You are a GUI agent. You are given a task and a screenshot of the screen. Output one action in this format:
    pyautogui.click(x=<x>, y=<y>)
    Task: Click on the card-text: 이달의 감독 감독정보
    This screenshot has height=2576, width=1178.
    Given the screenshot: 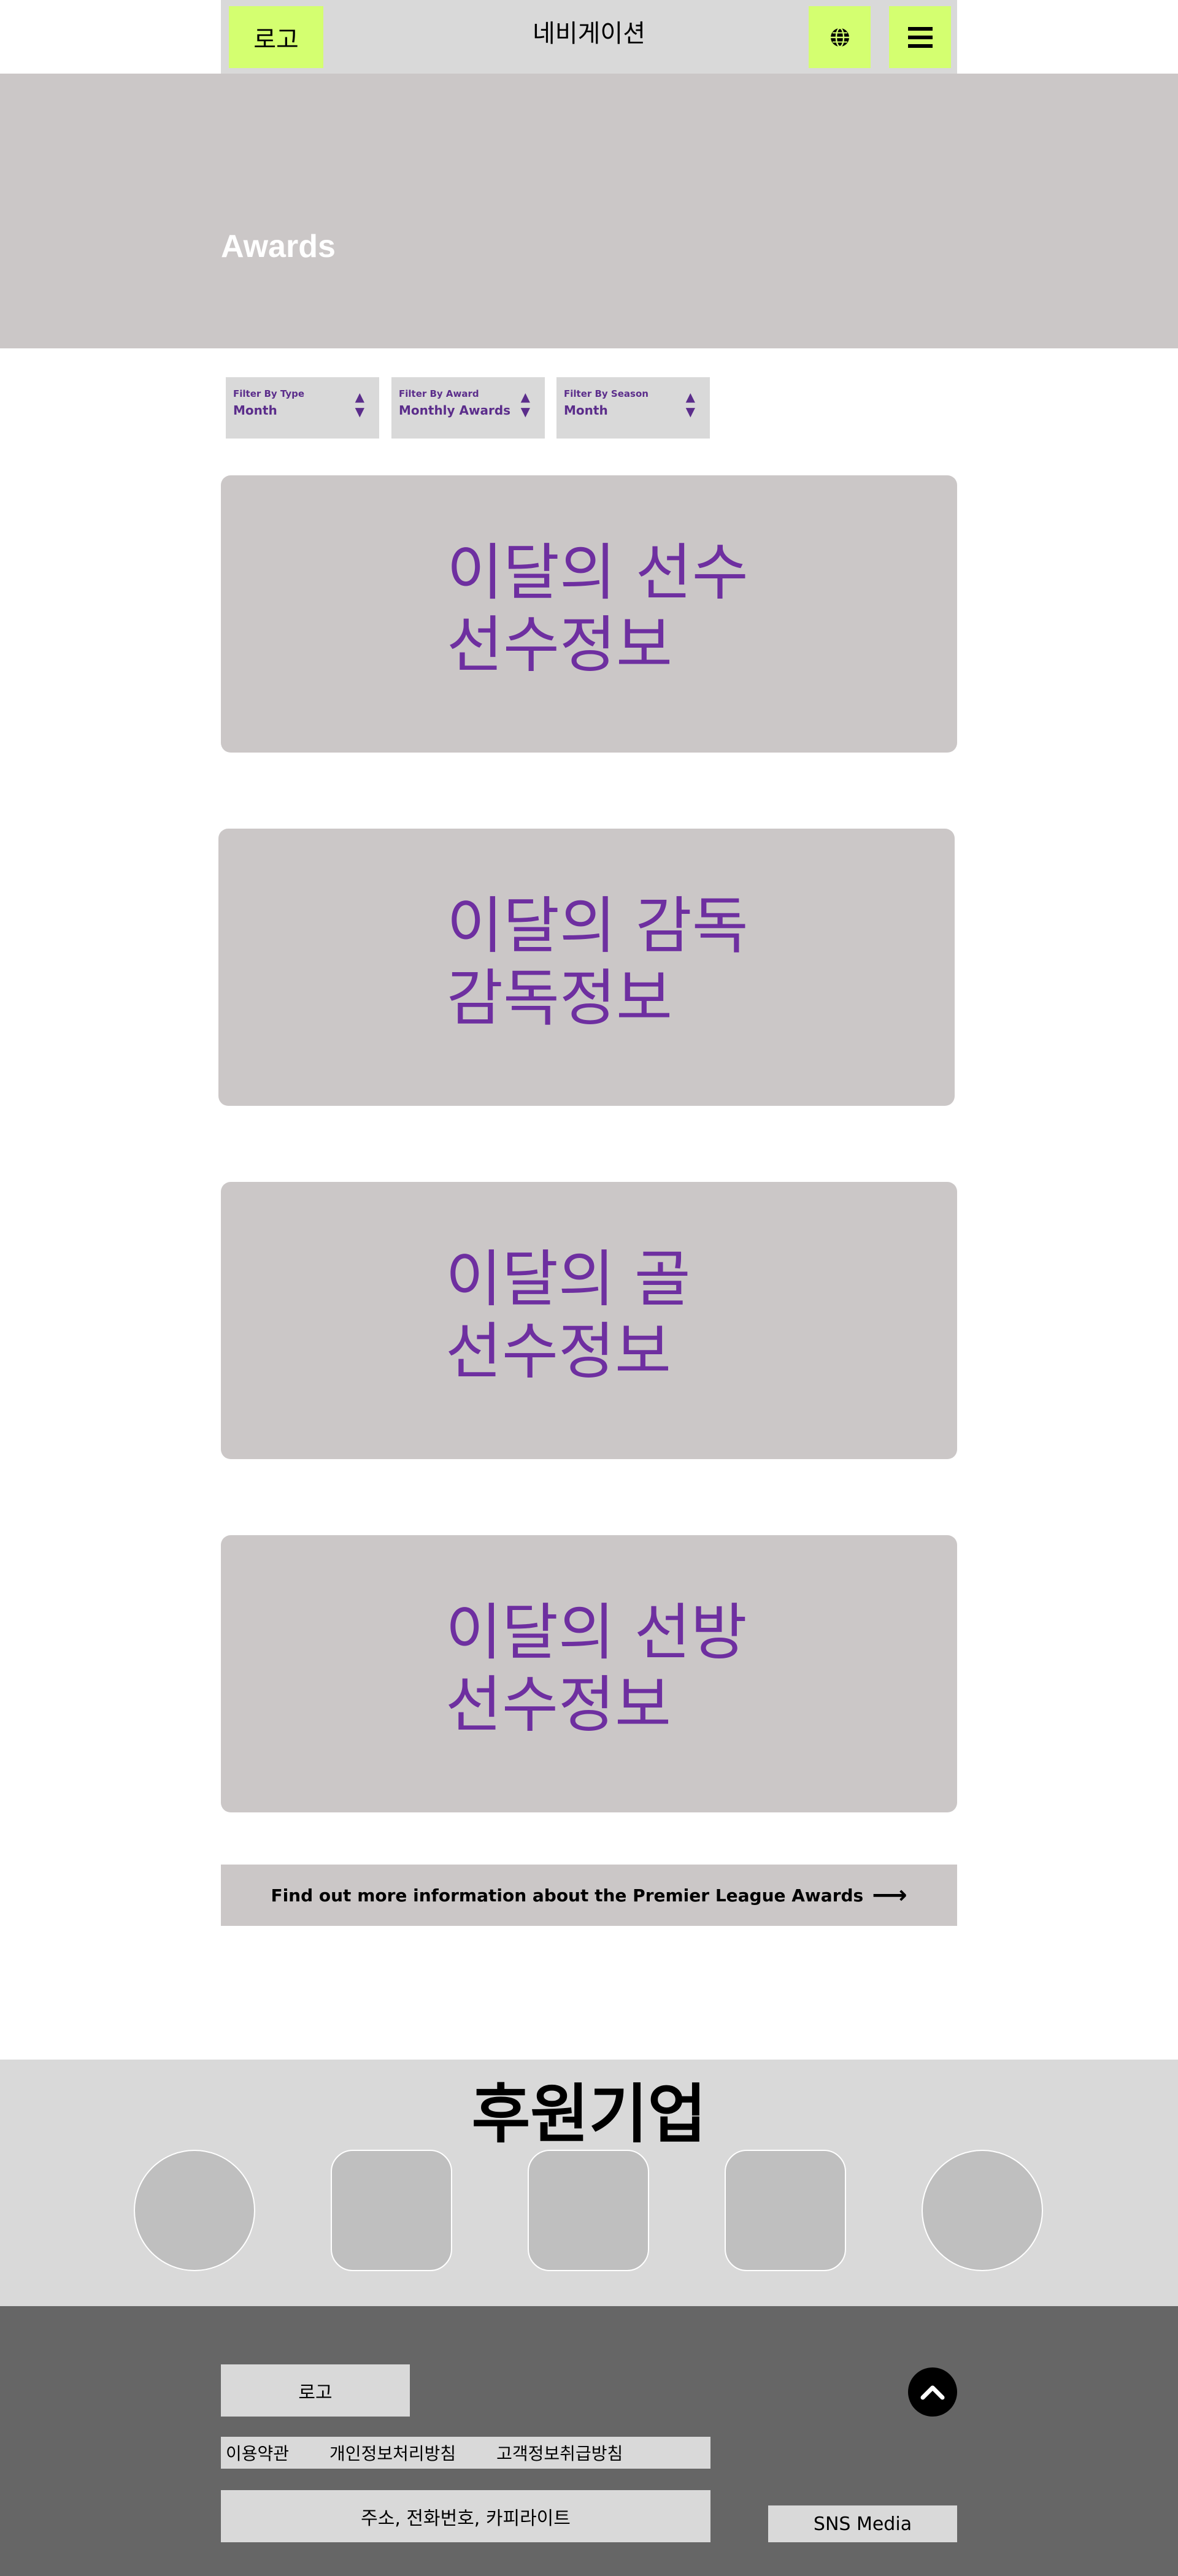 What is the action you would take?
    pyautogui.click(x=598, y=962)
    